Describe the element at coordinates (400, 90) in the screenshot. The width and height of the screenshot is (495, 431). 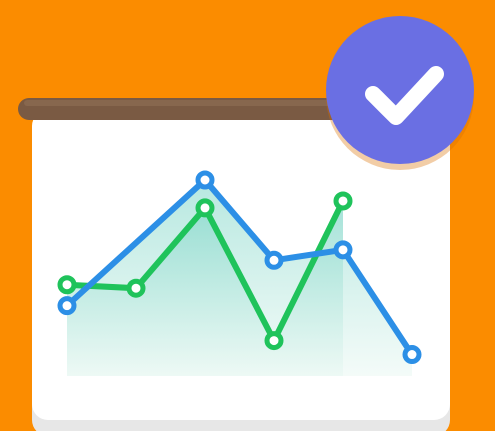
I see `badge-circle` at that location.